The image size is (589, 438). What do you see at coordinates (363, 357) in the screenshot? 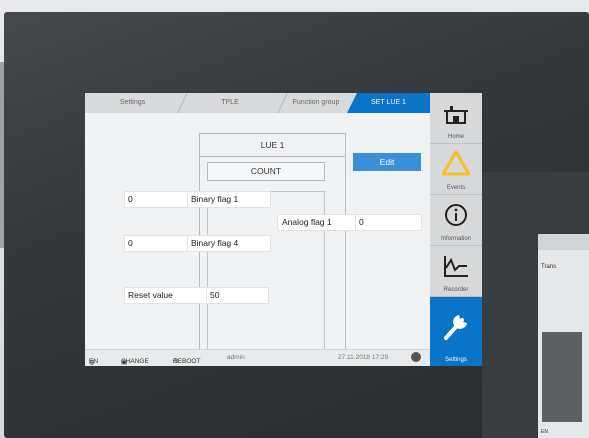
I see `date-time: 27.11.2018 17:29` at bounding box center [363, 357].